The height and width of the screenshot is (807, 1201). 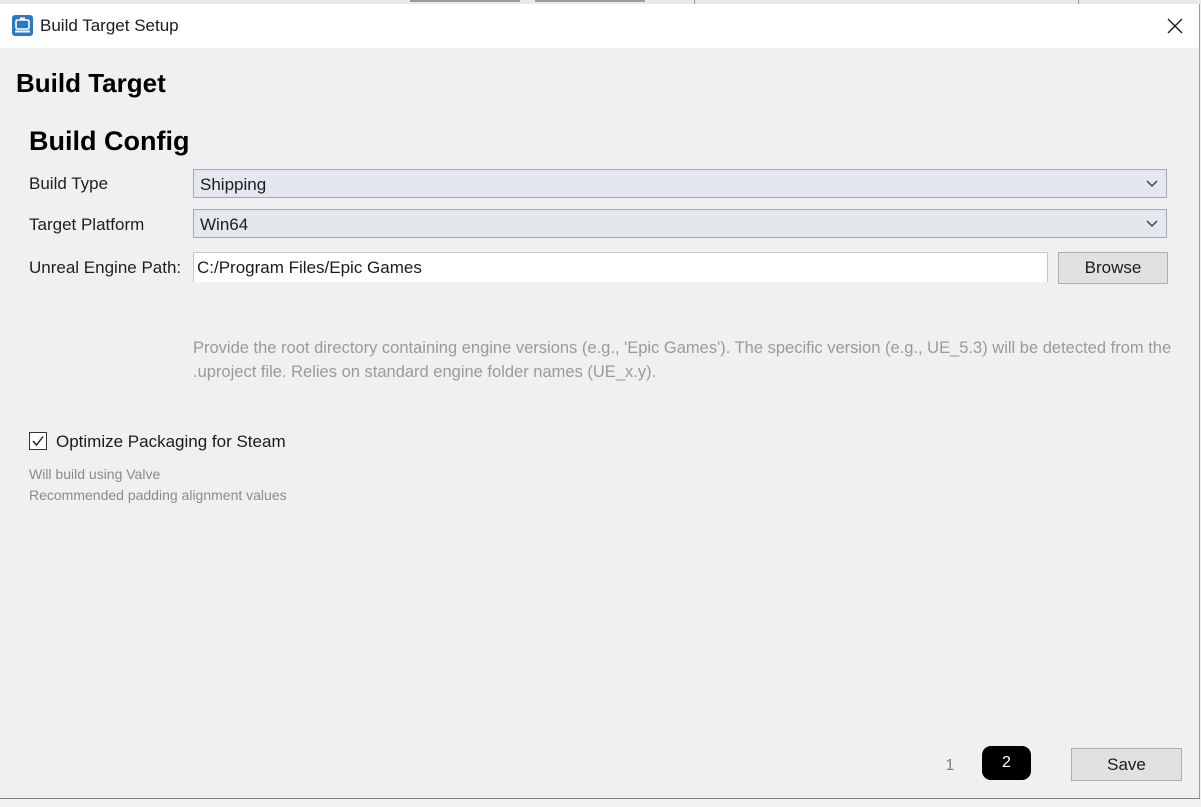 I want to click on engine-path-label: Unreal Engine Path:, so click(x=105, y=267).